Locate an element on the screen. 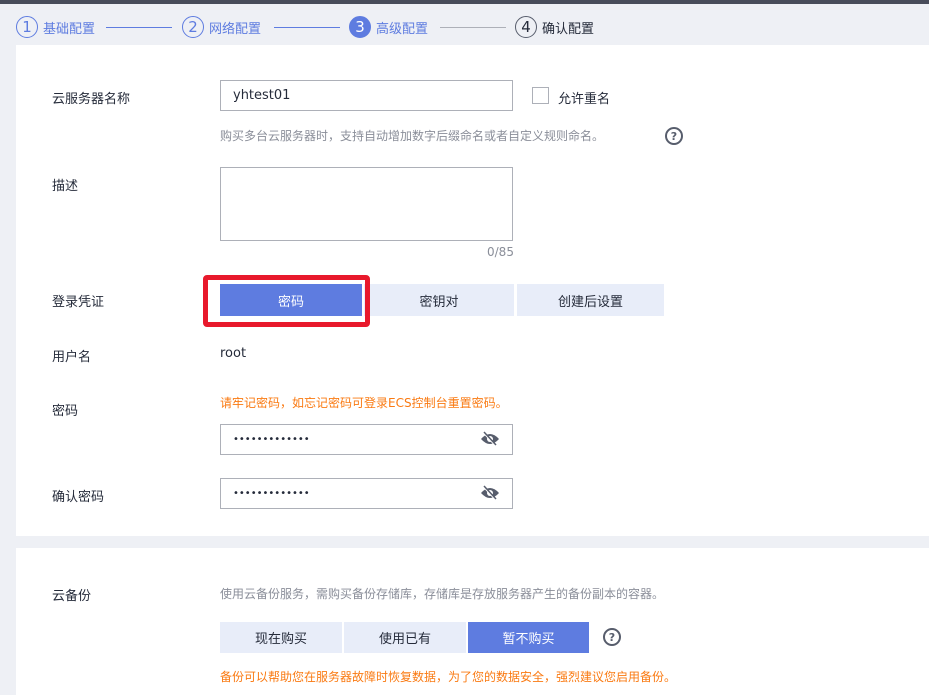  server-name-value: yhtest01 is located at coordinates (262, 95).